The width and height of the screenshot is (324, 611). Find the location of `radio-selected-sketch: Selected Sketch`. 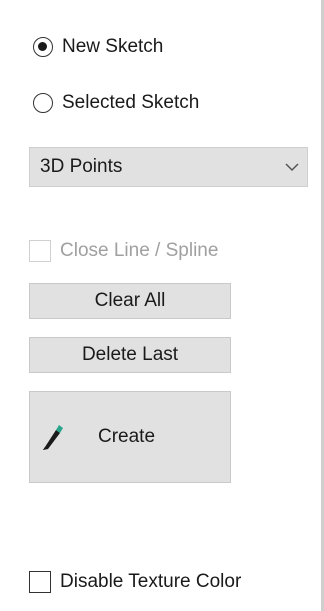

radio-selected-sketch: Selected Sketch is located at coordinates (116, 103).